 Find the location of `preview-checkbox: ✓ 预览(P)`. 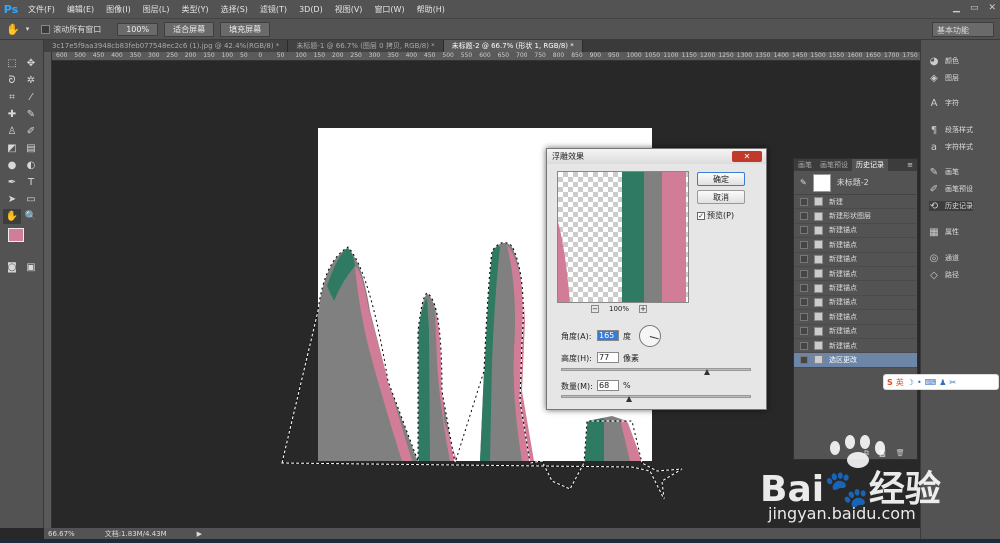

preview-checkbox: ✓ 预览(P) is located at coordinates (715, 215).